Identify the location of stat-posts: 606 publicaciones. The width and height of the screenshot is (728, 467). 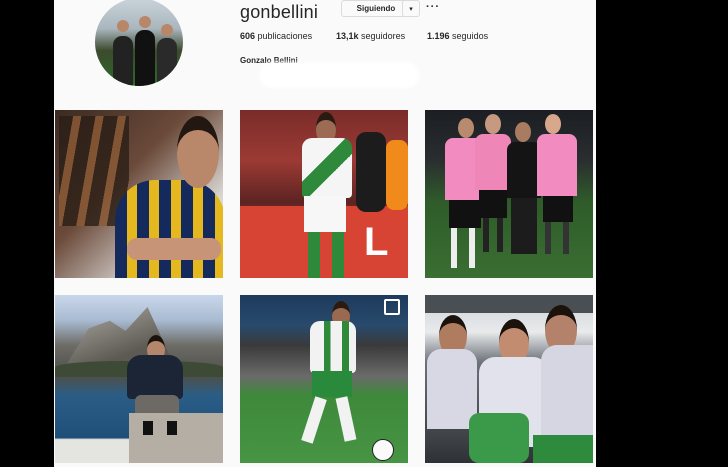
(276, 36).